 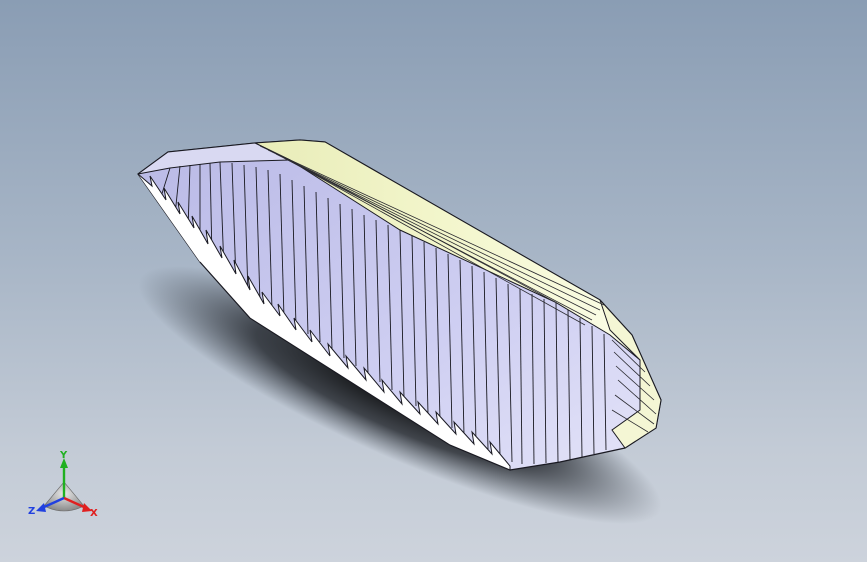 I want to click on y-axis-label: Y, so click(x=63, y=455).